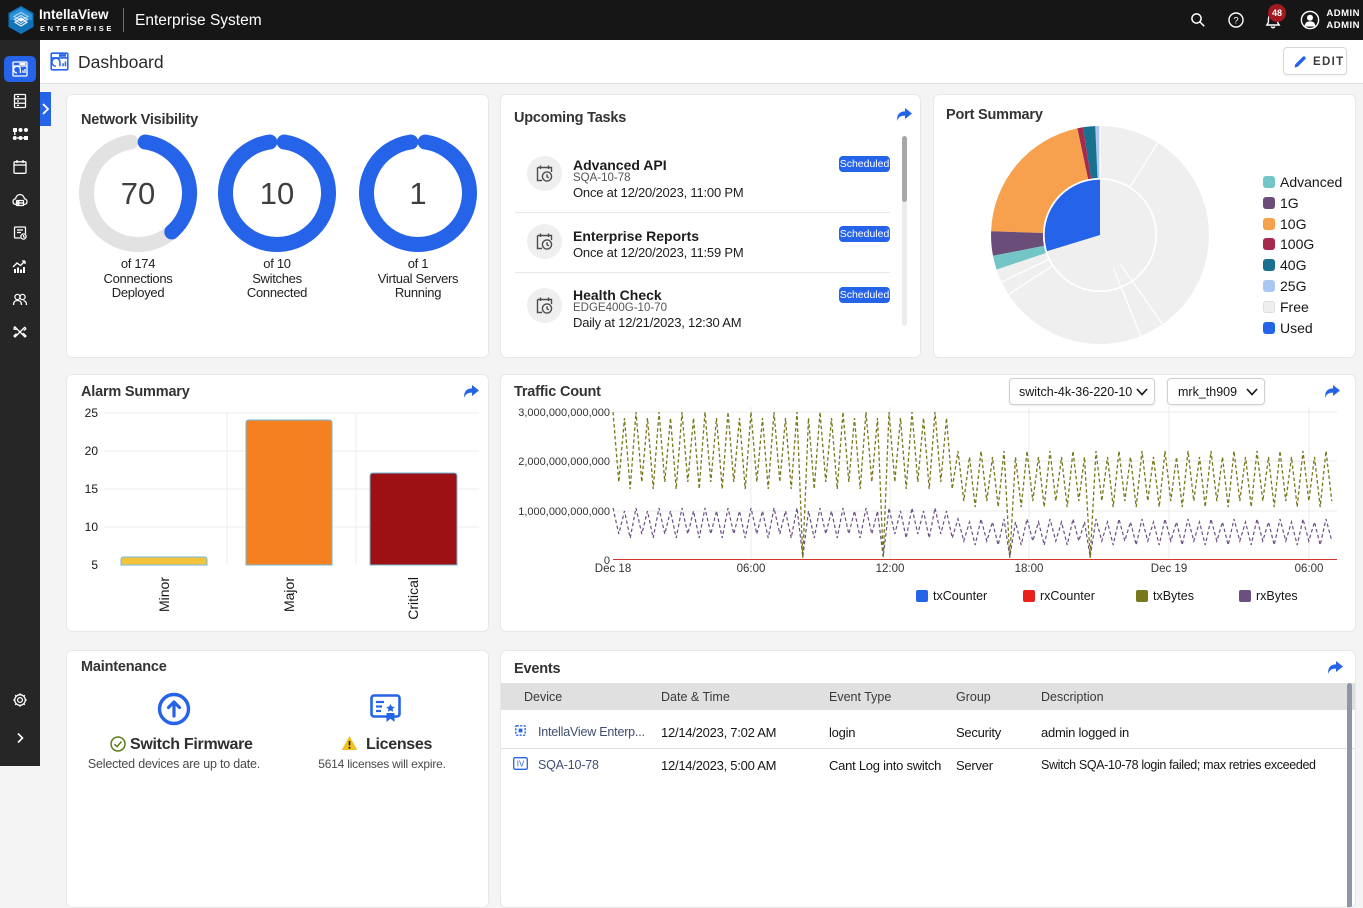  I want to click on svg-text: 12:00, so click(890, 569).